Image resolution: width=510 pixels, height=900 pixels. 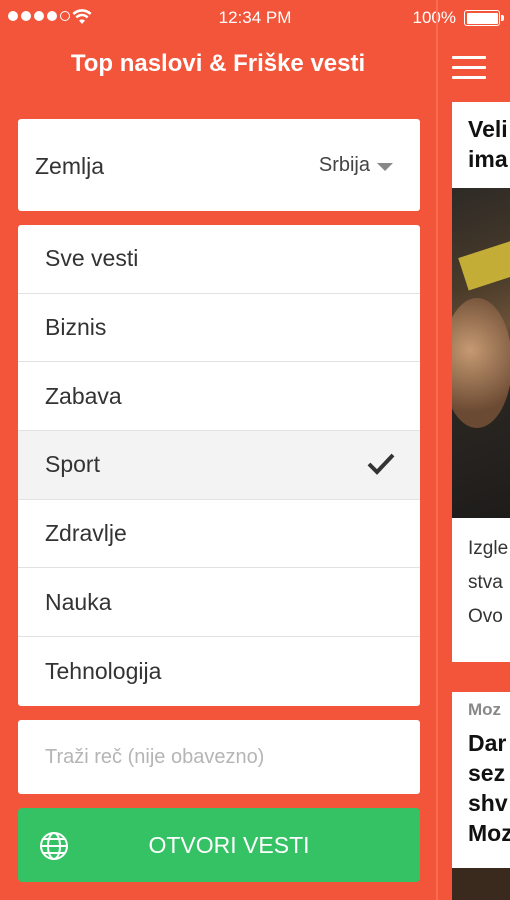 I want to click on category-label: Zabava, so click(x=83, y=395).